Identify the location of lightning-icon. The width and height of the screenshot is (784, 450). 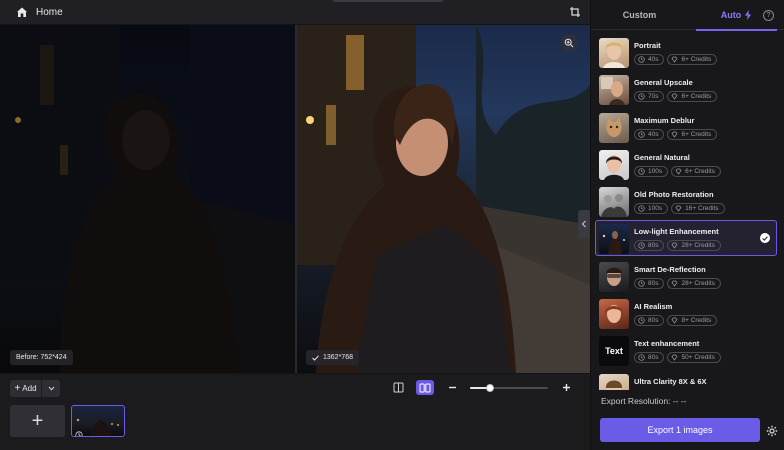
(748, 15).